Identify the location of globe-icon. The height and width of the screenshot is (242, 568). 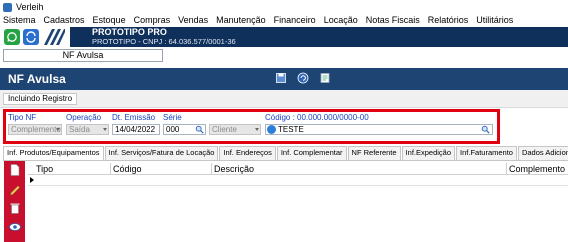
(271, 129).